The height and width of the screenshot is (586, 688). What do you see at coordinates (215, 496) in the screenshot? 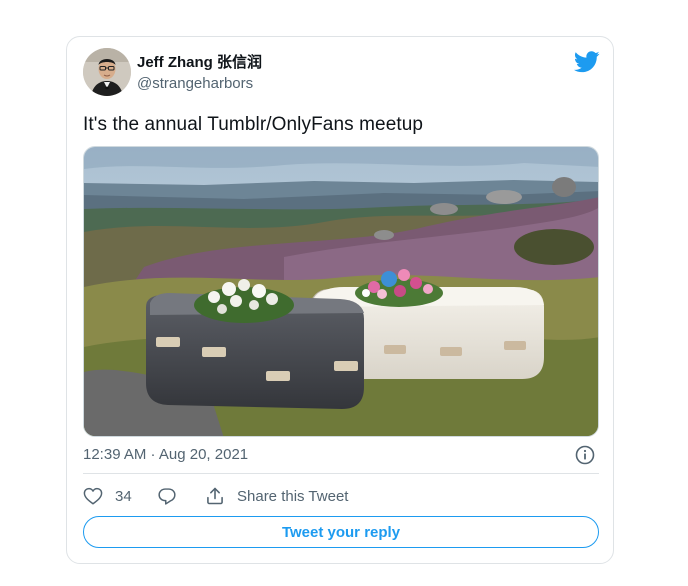
I see `share-icon` at bounding box center [215, 496].